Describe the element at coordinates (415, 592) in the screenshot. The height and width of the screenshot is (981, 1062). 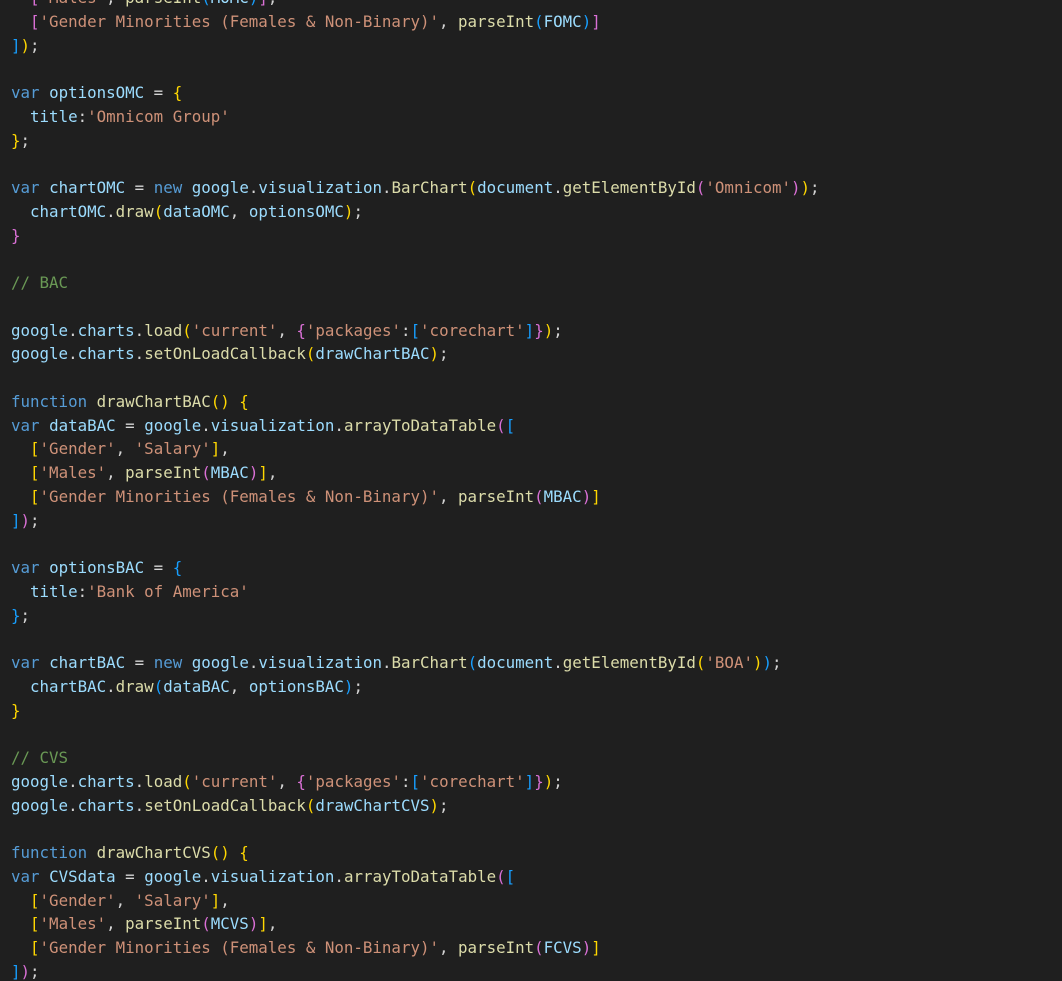
I see `code-line: title:'Bank of America'` at that location.